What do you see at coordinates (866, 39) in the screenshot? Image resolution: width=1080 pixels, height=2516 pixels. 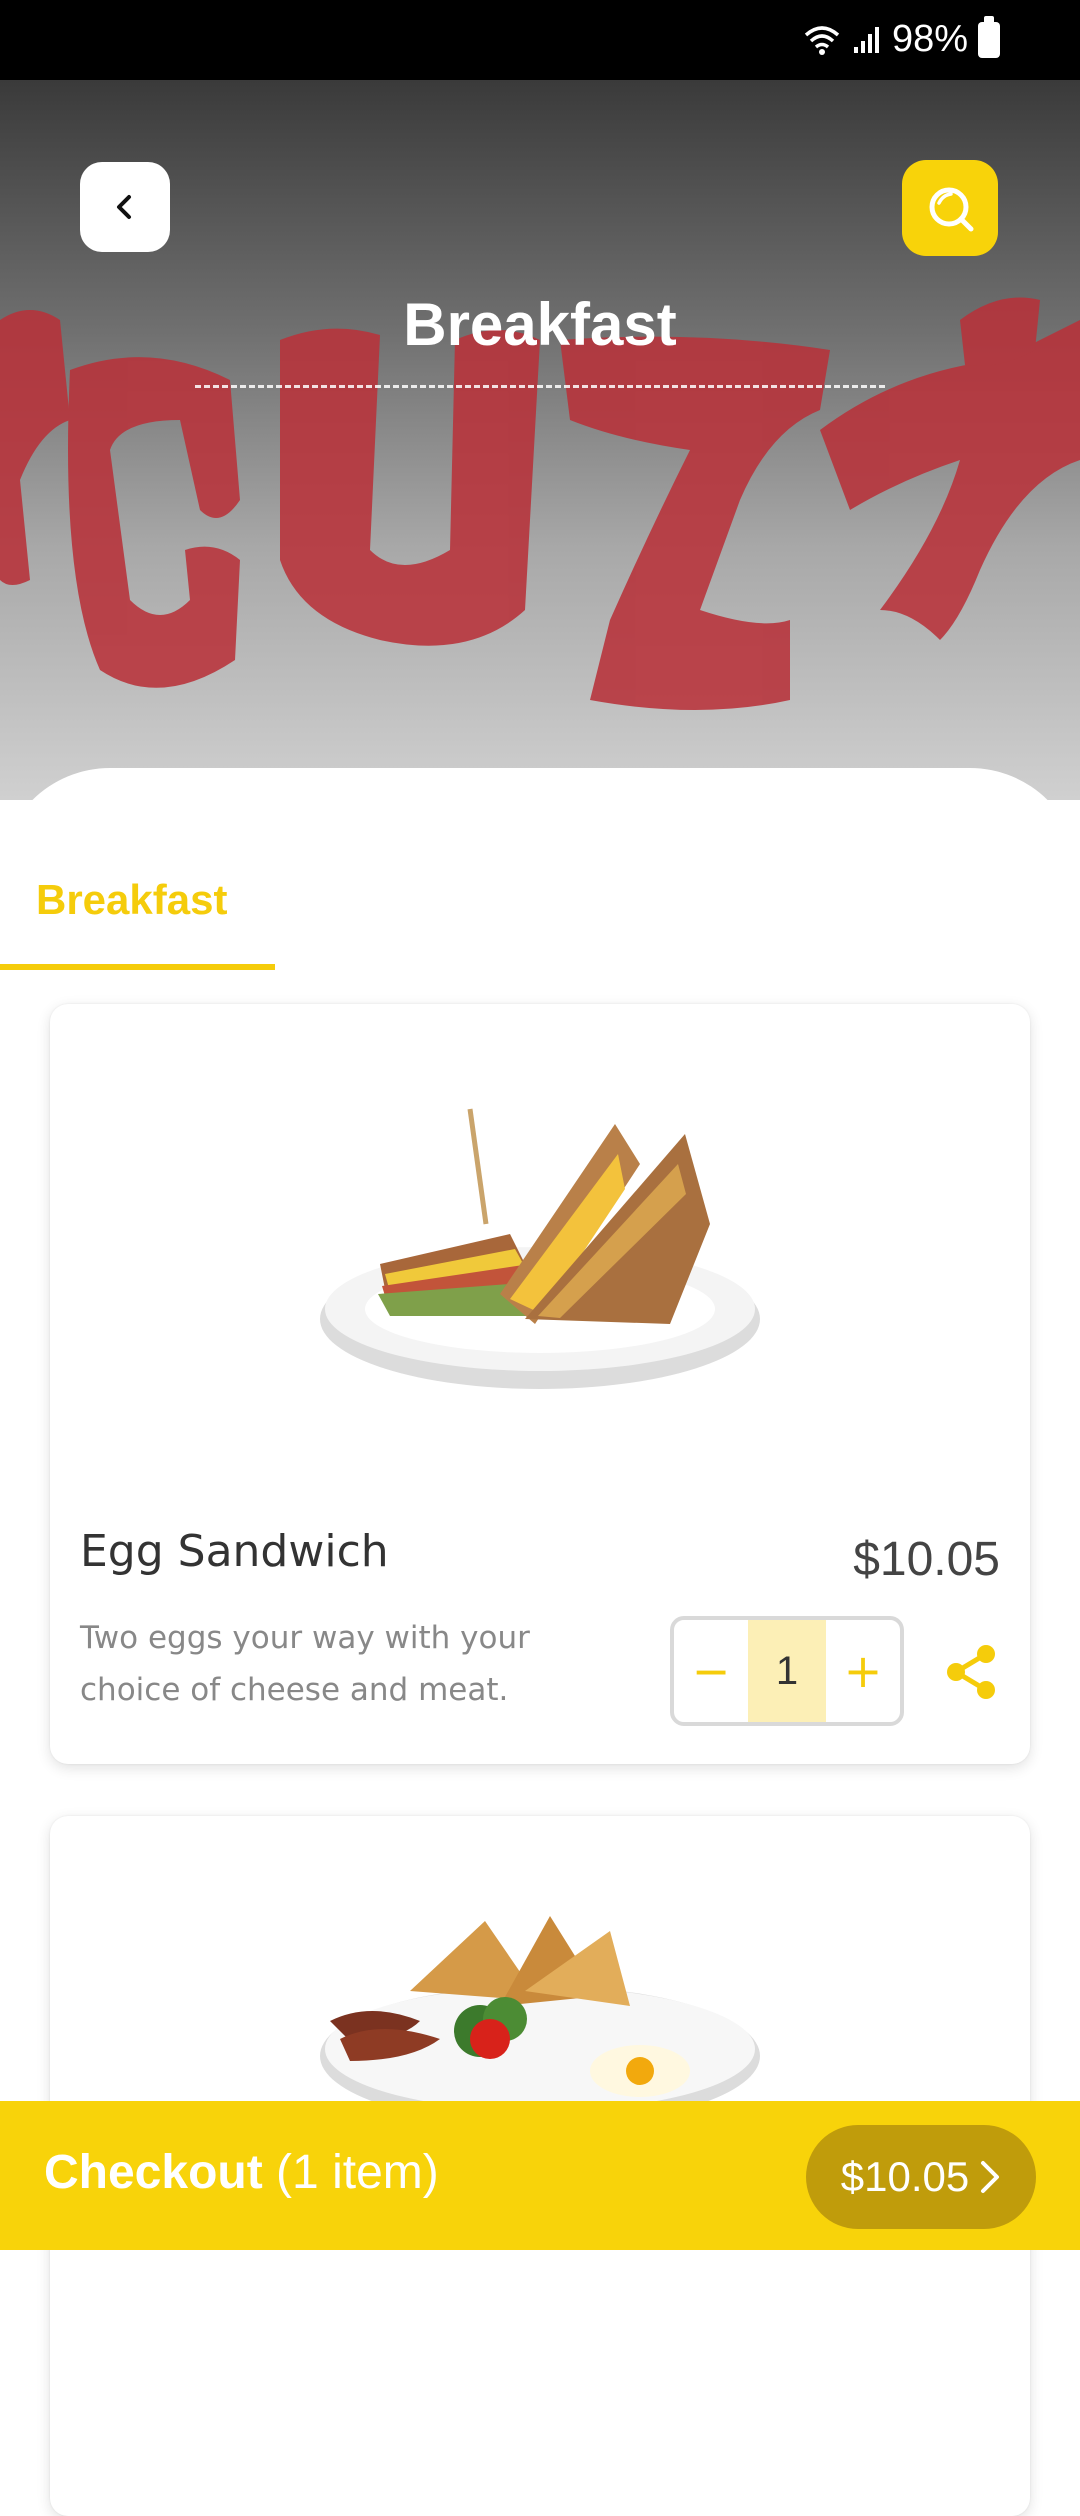 I see `signal-icon` at bounding box center [866, 39].